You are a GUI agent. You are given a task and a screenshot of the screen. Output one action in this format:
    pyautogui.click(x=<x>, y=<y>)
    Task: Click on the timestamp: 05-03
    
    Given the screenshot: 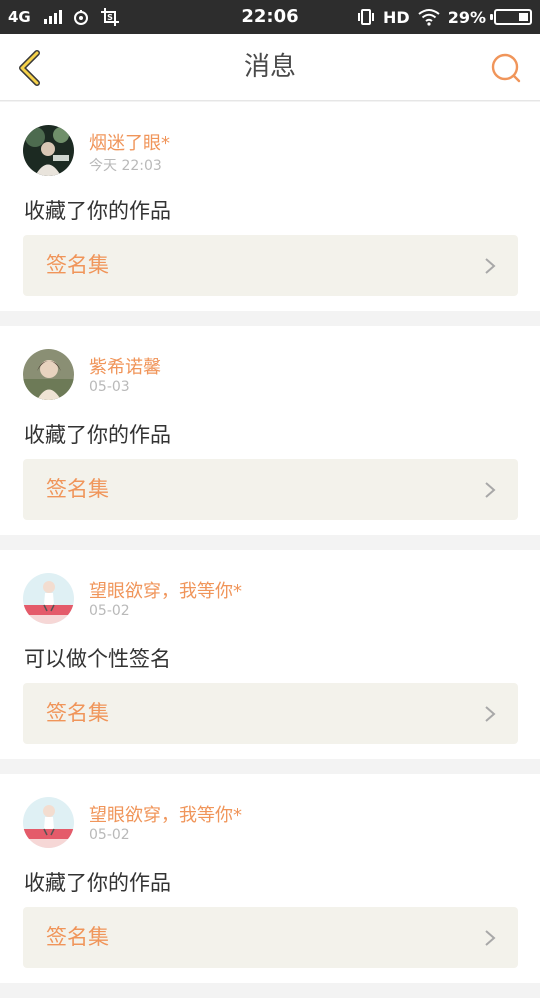 What is the action you would take?
    pyautogui.click(x=109, y=387)
    